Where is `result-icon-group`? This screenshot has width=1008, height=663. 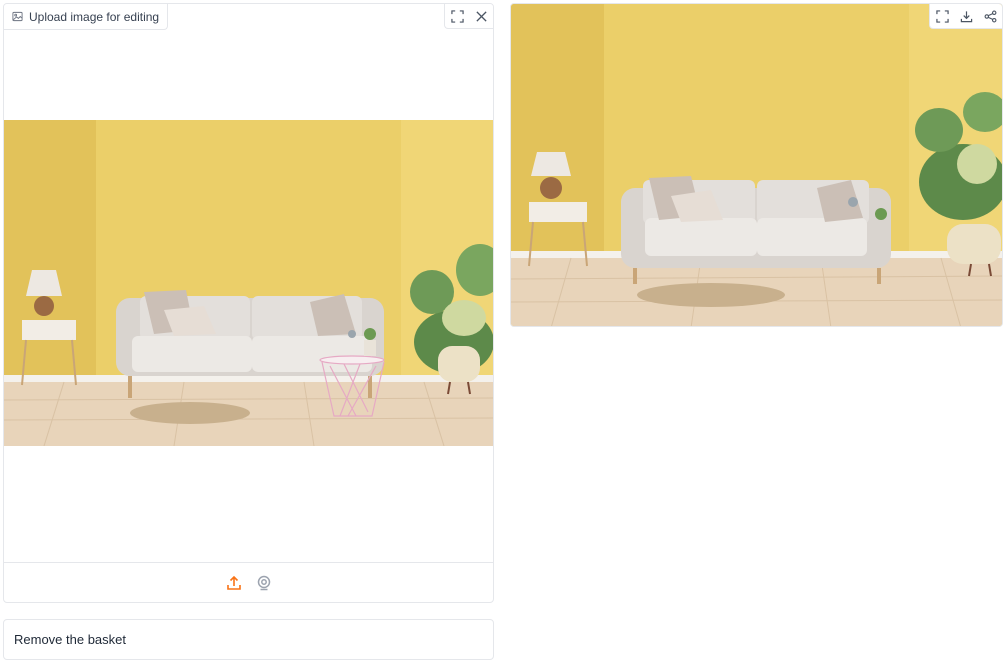 result-icon-group is located at coordinates (965, 16).